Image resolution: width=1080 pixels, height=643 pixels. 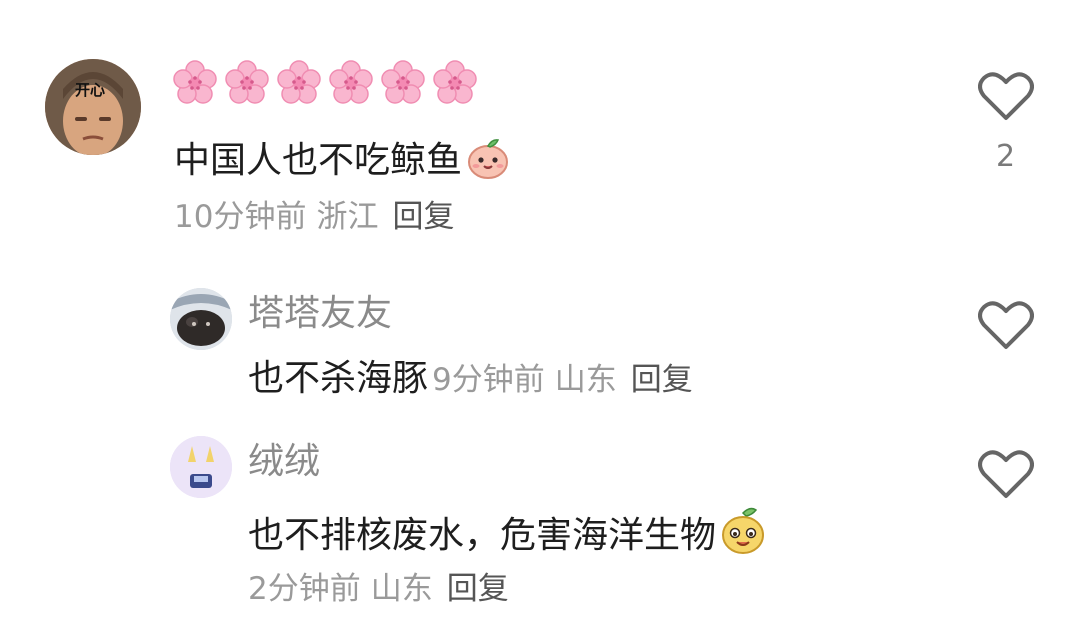 I want to click on like-count: 2, so click(x=1006, y=156).